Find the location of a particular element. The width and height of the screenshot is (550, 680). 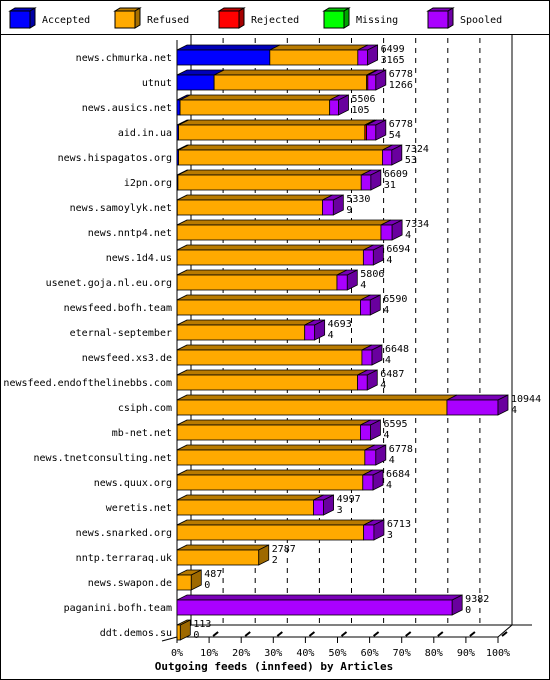

data-label-accepted: 105 is located at coordinates (360, 110).